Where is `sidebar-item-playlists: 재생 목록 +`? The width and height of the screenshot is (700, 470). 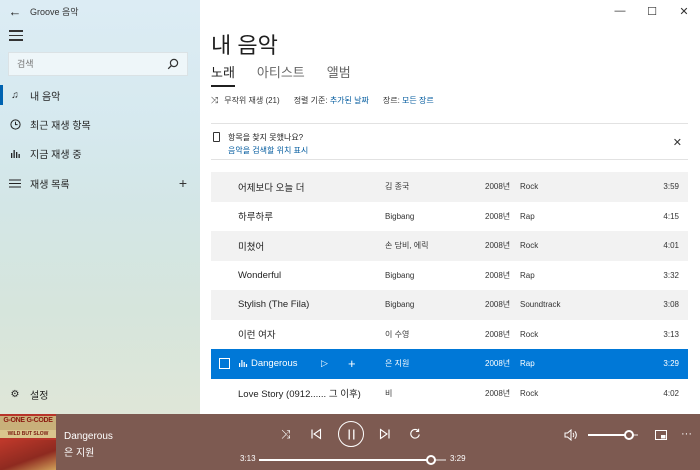 sidebar-item-playlists: 재생 목록 + is located at coordinates (100, 183).